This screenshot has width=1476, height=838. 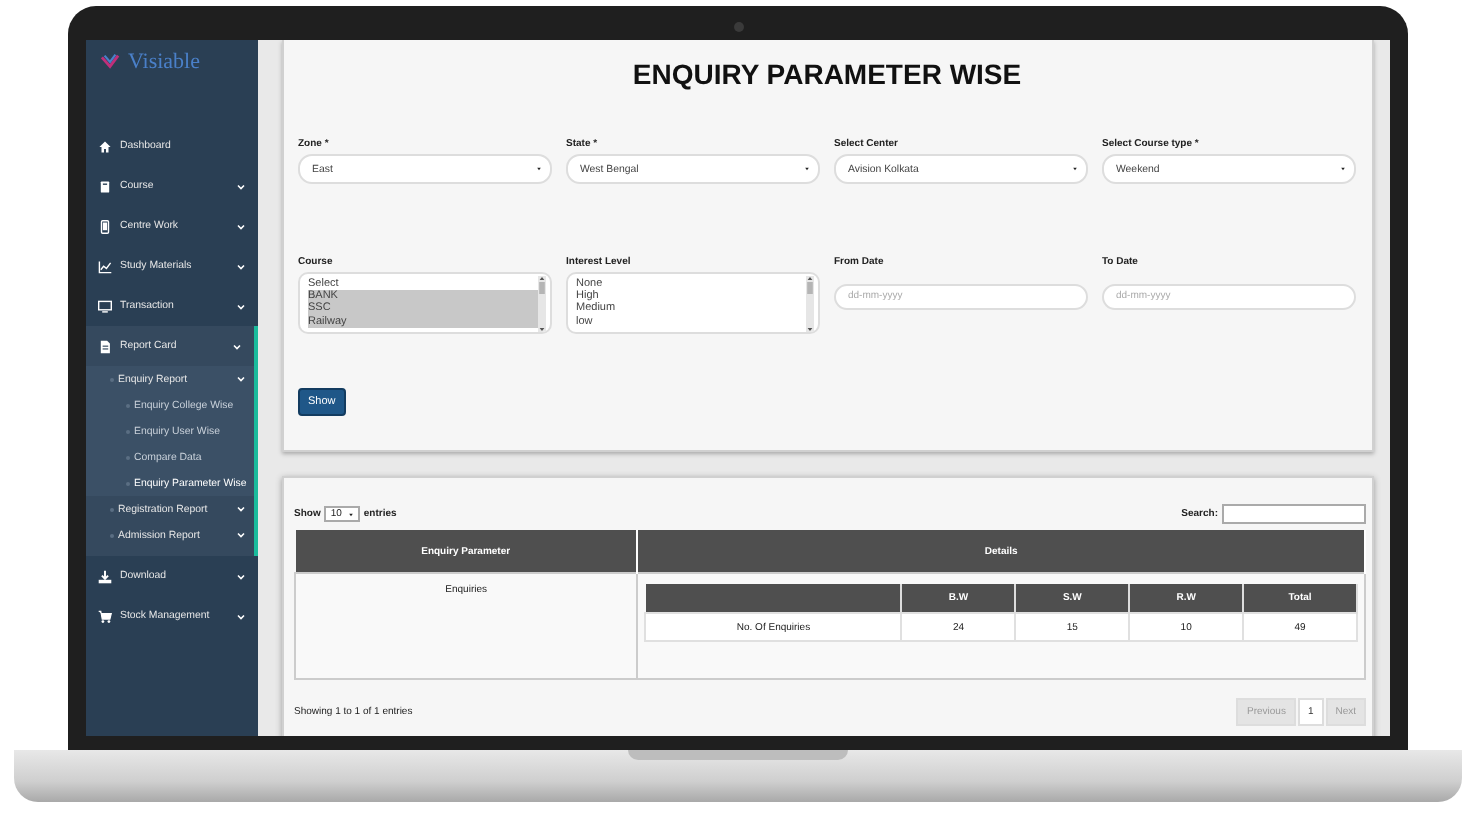 What do you see at coordinates (105, 616) in the screenshot?
I see `shopping-cart-icon` at bounding box center [105, 616].